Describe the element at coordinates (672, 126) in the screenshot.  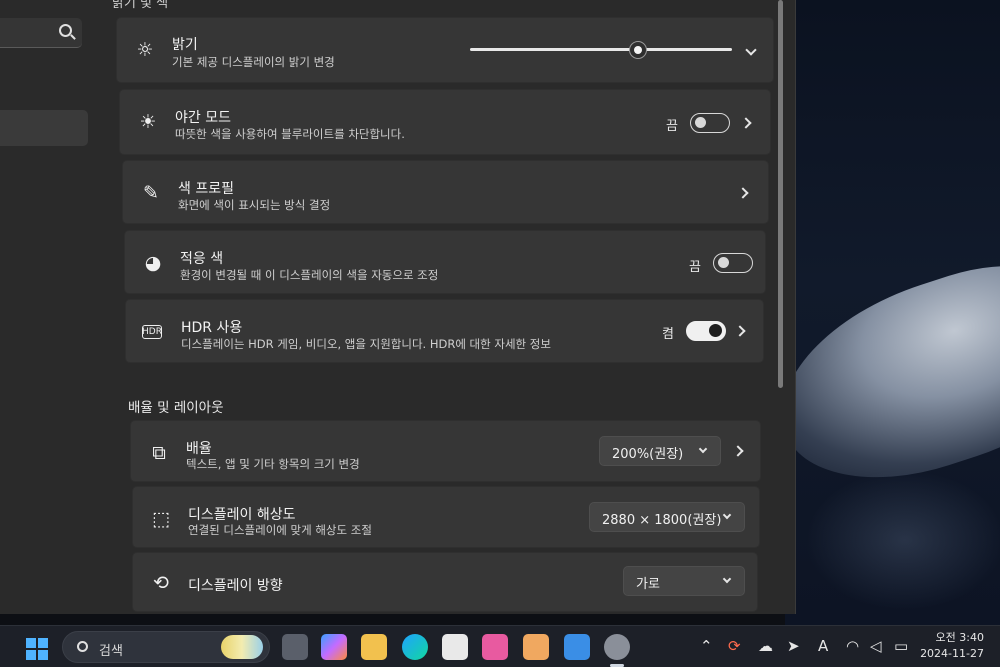
I see `night-light-state: 끔` at that location.